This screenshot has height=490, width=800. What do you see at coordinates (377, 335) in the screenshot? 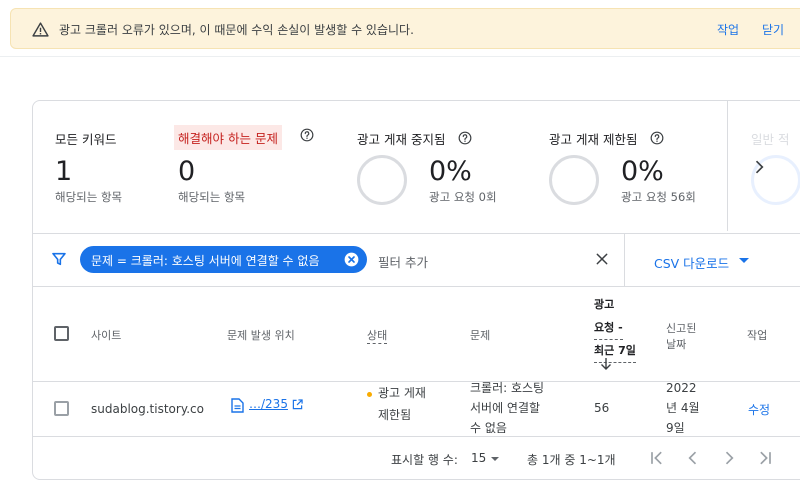
I see `column-header-status: 상태` at bounding box center [377, 335].